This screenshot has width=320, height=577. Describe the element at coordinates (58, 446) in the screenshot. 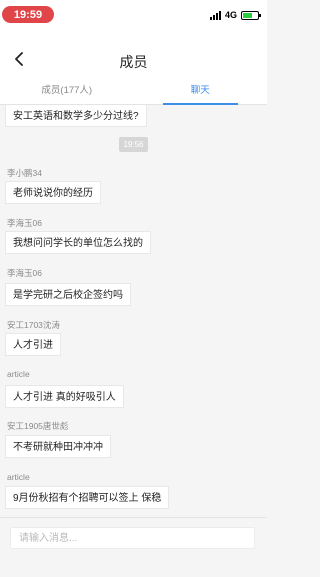

I see `message-bubble: 不考研就种田冲冲冲` at that location.